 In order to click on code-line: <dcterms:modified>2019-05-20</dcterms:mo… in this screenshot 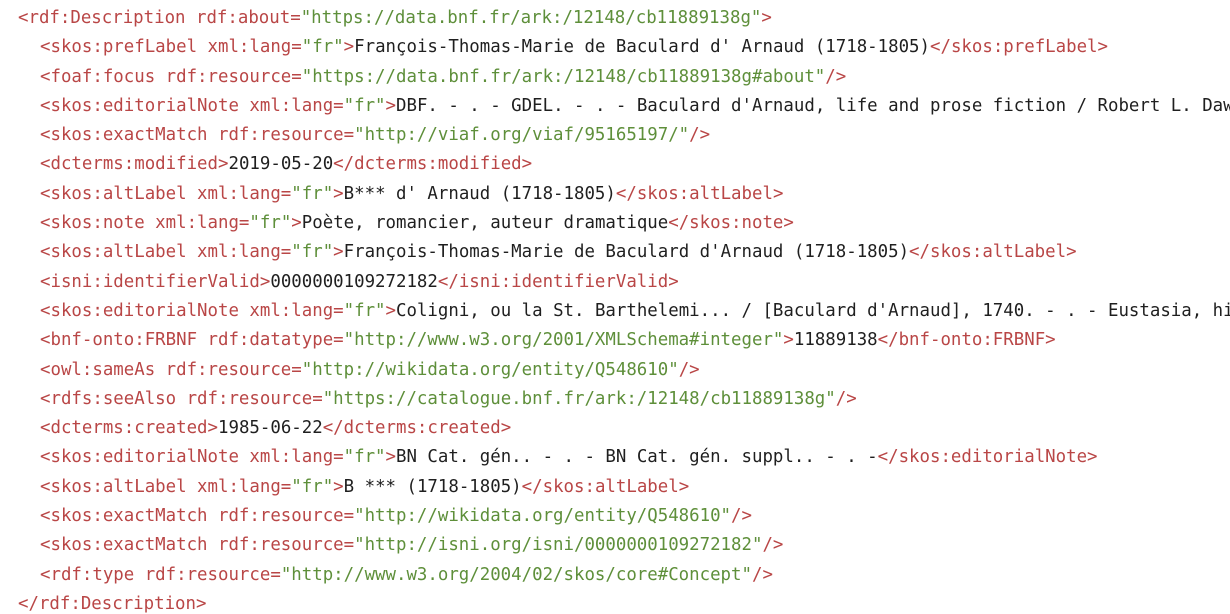, I will do `click(615, 164)`.